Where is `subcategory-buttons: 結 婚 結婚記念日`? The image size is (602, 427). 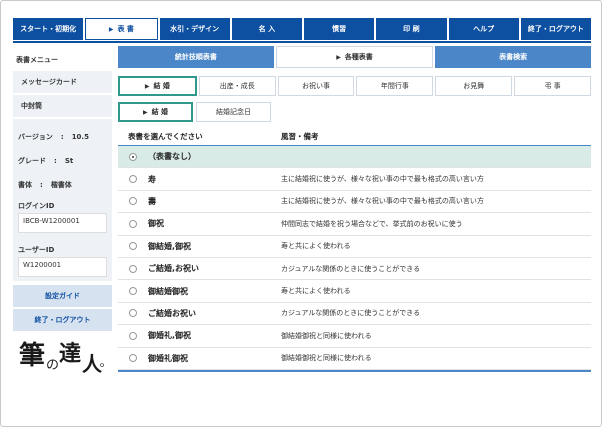 subcategory-buttons: 結 婚 結婚記念日 is located at coordinates (194, 112).